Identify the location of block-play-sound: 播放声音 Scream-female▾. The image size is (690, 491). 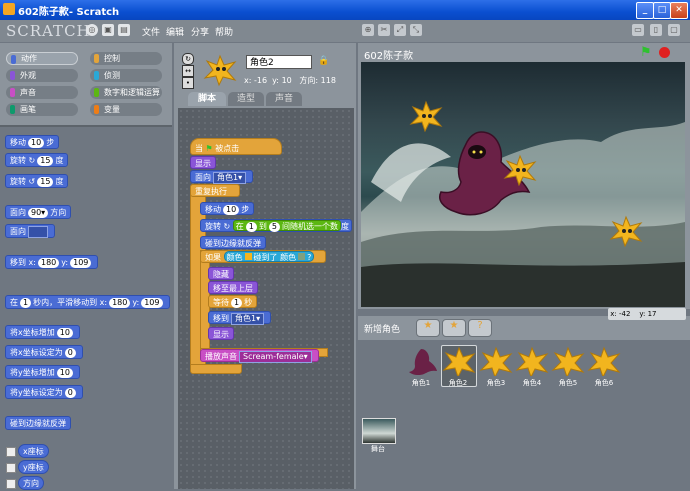
(259, 356).